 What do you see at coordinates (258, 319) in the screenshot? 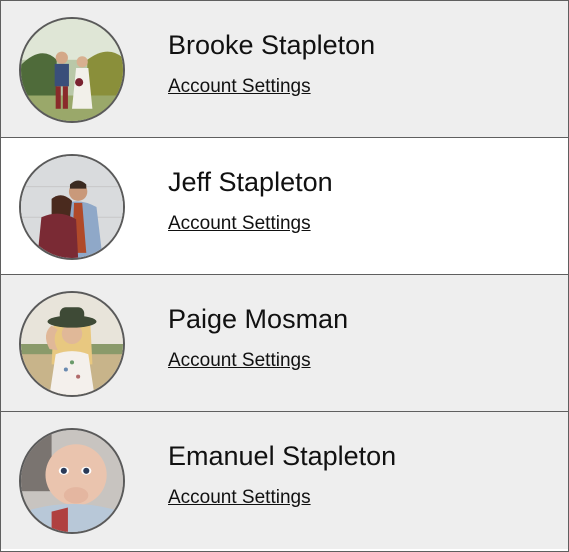
I see `account-name: Paige Mosman` at bounding box center [258, 319].